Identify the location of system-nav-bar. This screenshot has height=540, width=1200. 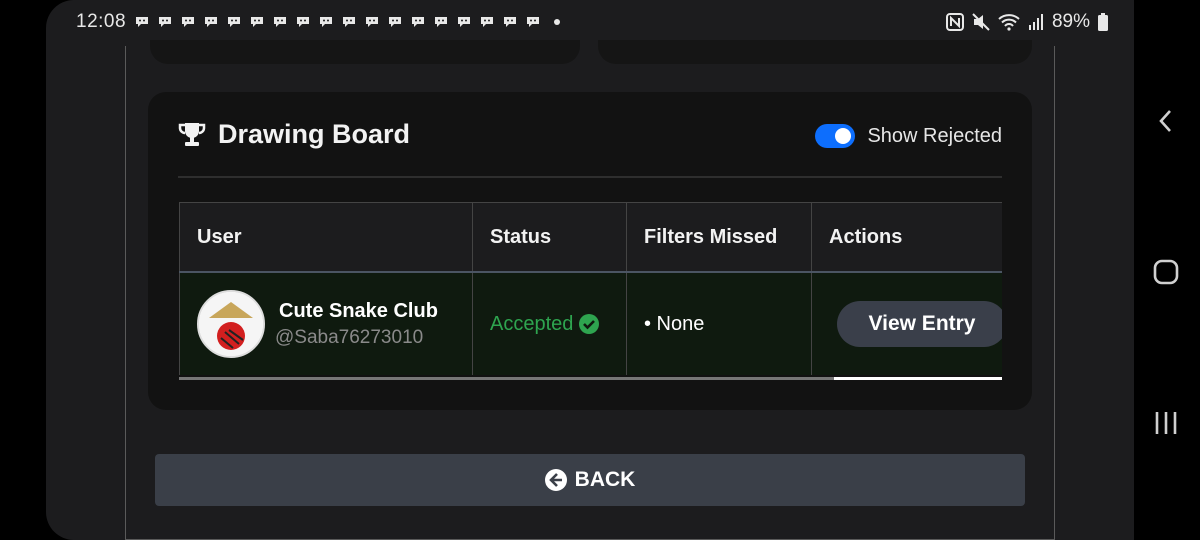
(1167, 270).